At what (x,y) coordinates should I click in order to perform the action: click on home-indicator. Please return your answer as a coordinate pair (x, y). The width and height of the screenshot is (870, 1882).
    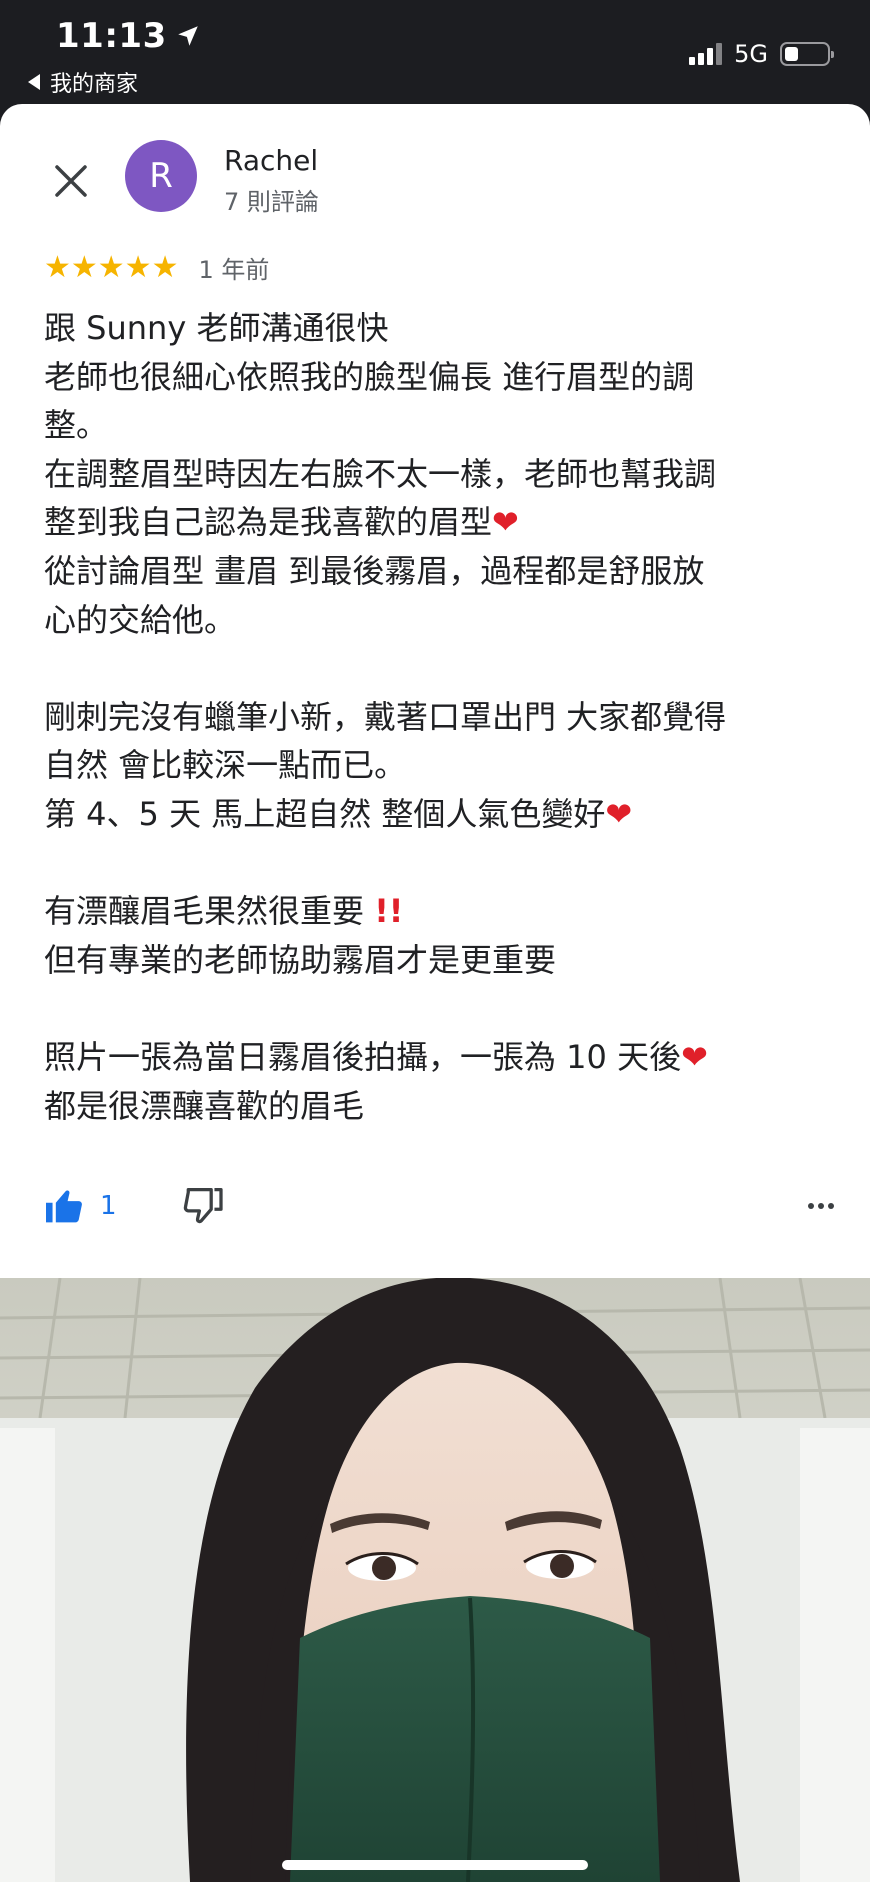
    Looking at the image, I should click on (435, 1865).